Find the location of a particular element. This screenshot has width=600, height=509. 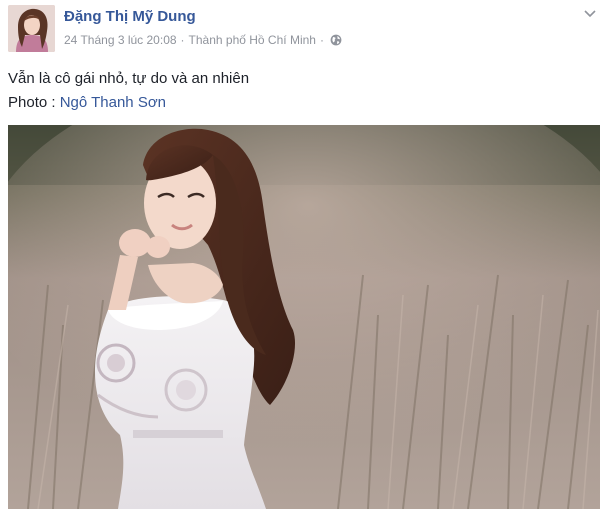

photo-credit: Photo : Ngô Thanh Sơn is located at coordinates (87, 102).